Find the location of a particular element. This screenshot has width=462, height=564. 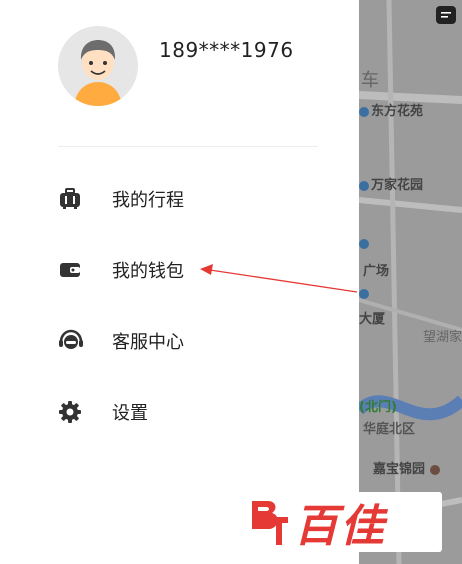

menu-item-customer-service: 客服中心 is located at coordinates (121, 341).